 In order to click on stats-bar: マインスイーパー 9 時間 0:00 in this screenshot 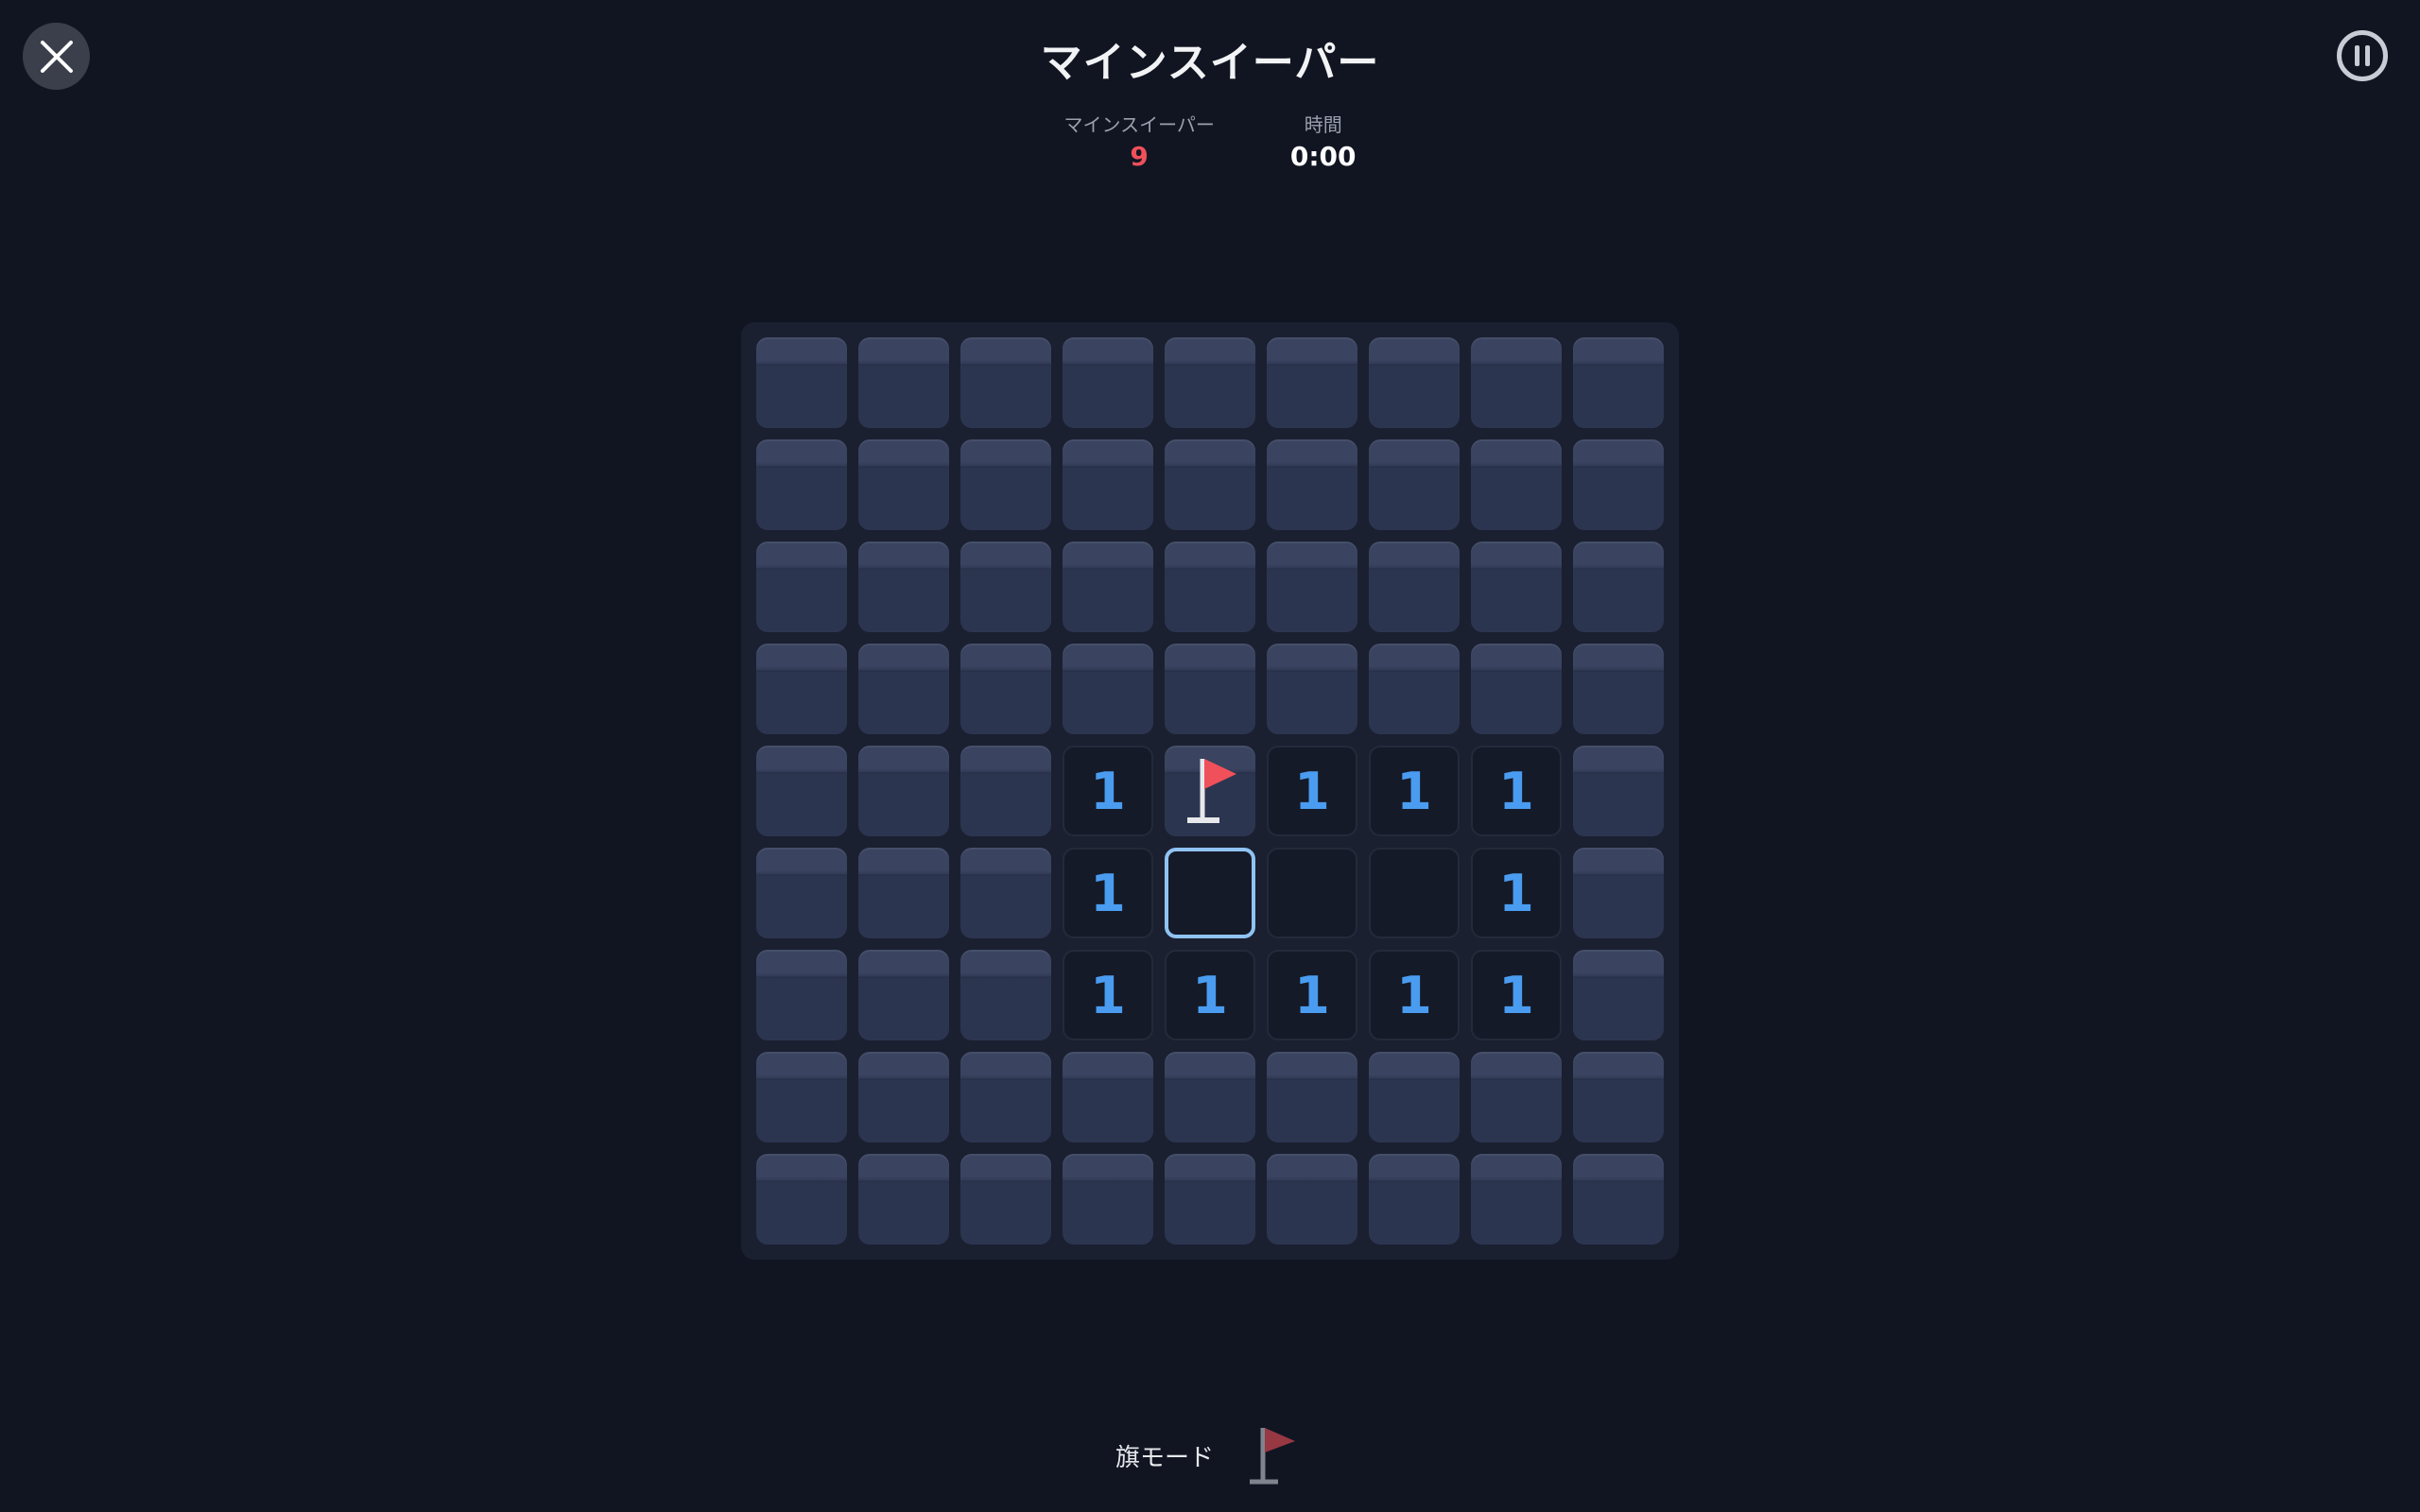, I will do `click(1210, 141)`.